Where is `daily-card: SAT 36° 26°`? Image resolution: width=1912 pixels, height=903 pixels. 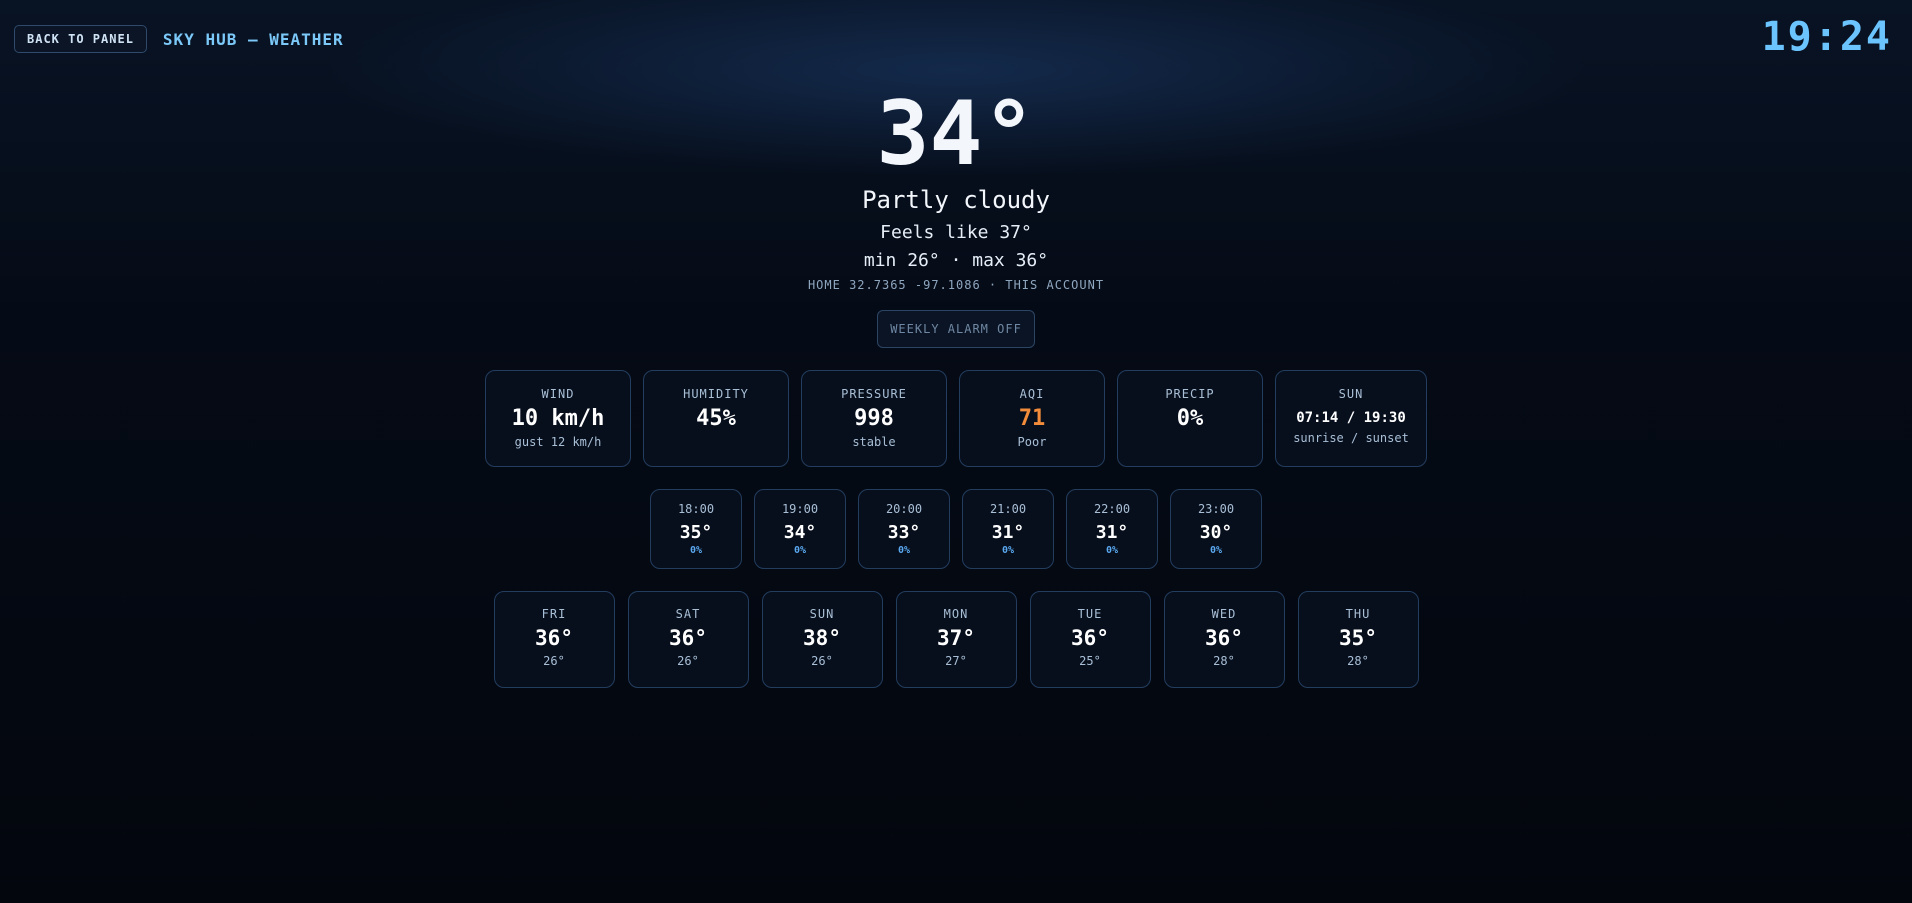
daily-card: SAT 36° 26° is located at coordinates (688, 639).